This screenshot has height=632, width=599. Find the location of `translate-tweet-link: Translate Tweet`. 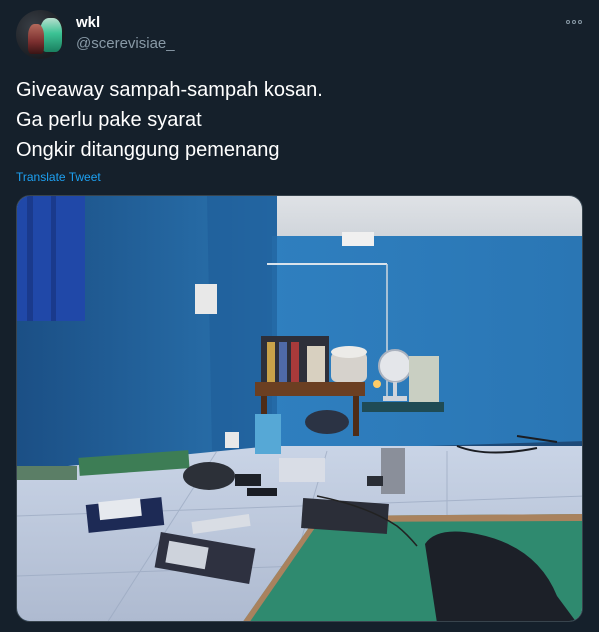

translate-tweet-link: Translate Tweet is located at coordinates (58, 177).